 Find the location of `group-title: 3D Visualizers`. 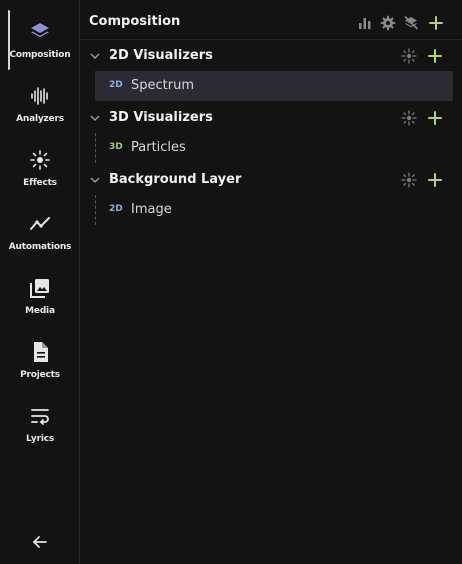

group-title: 3D Visualizers is located at coordinates (161, 117).